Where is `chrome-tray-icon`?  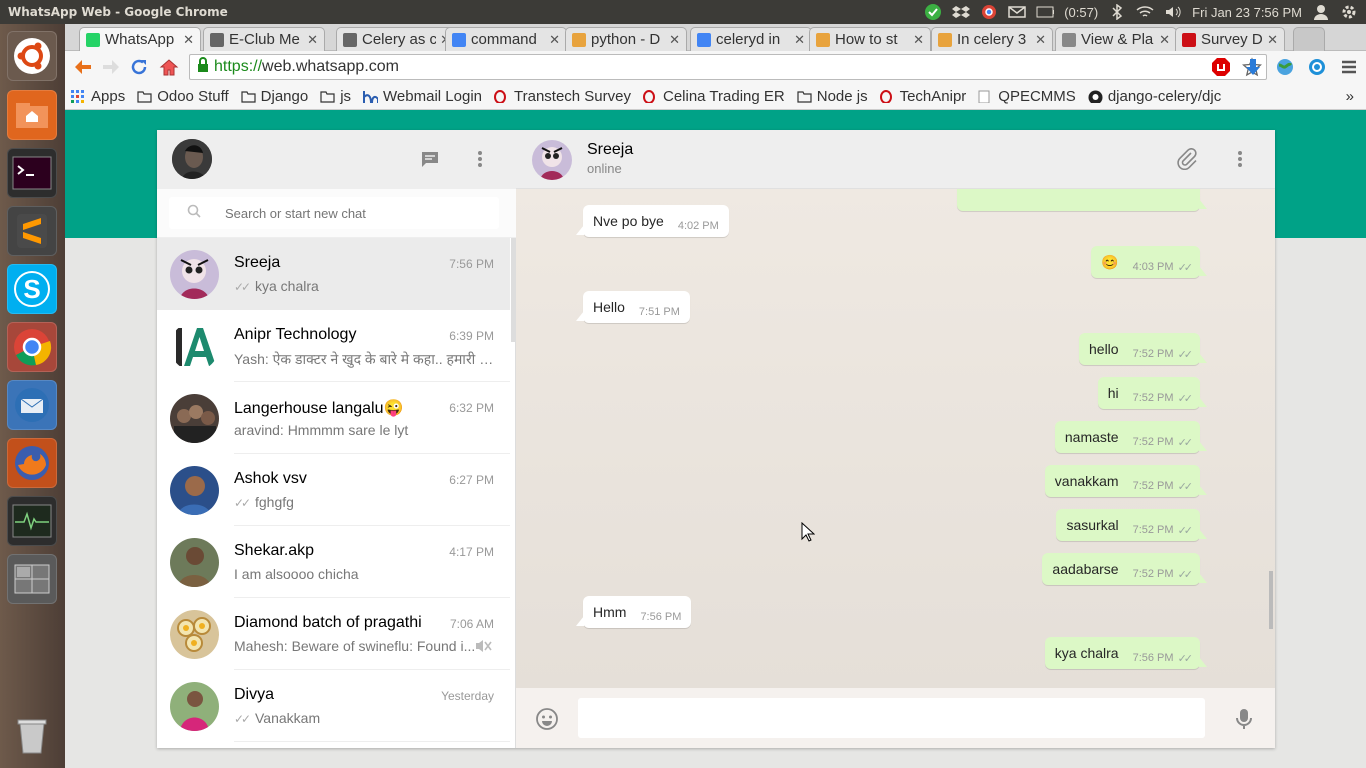 chrome-tray-icon is located at coordinates (989, 12).